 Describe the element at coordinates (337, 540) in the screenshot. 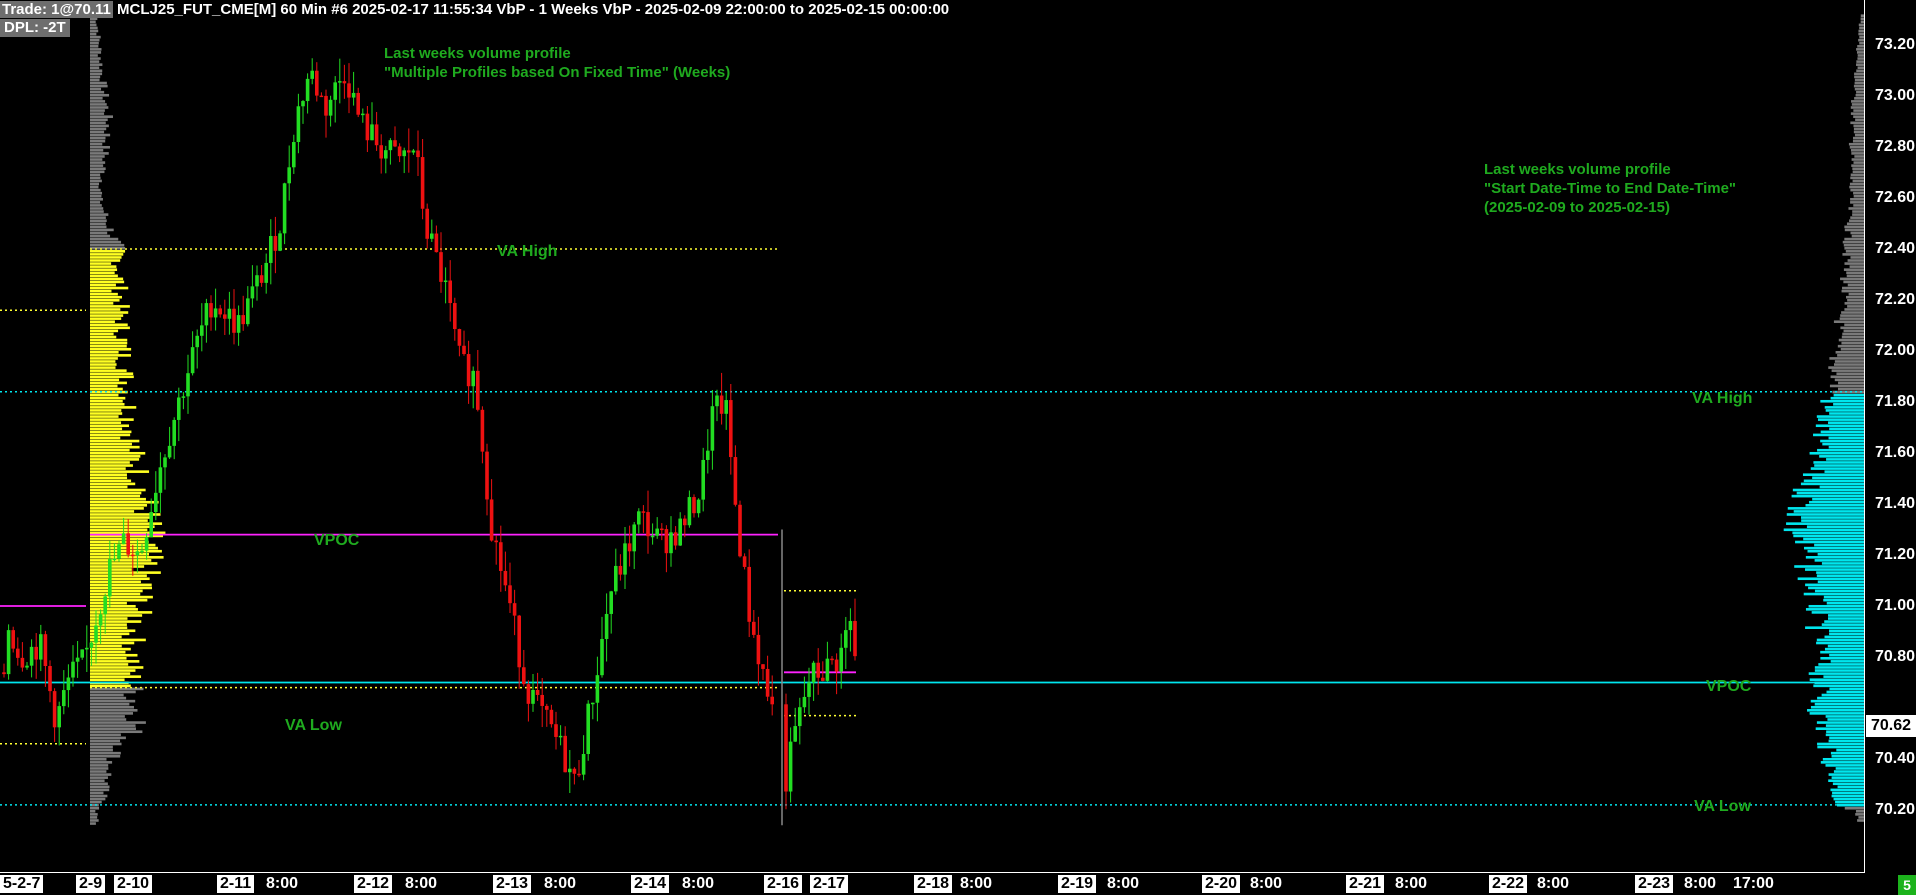

I see `left-vpoc-label: VPOC` at that location.